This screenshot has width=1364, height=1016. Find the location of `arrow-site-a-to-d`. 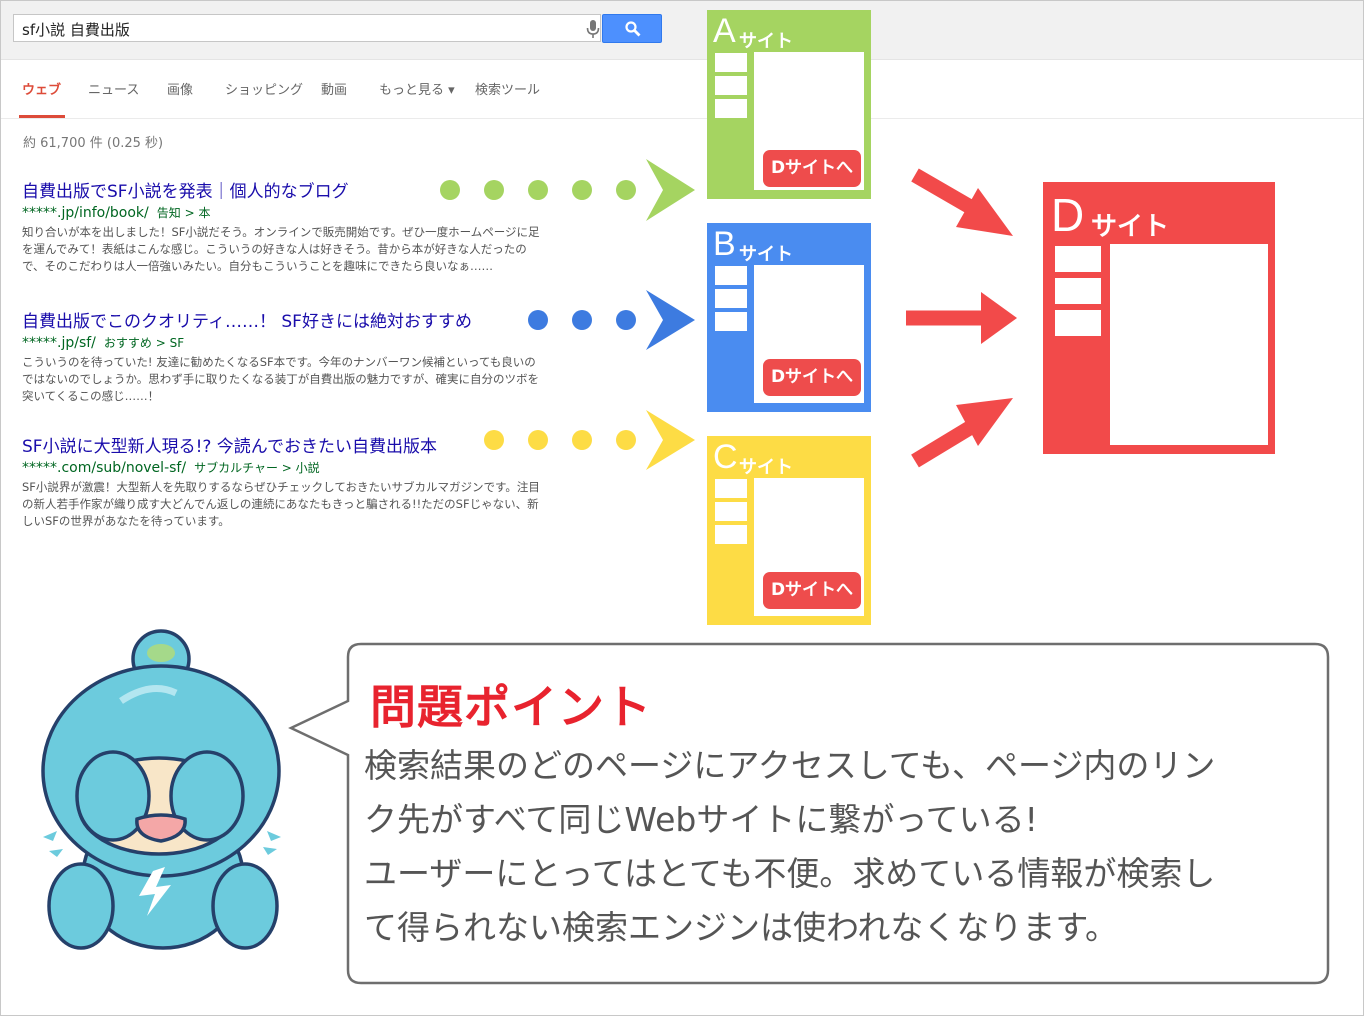

arrow-site-a-to-d is located at coordinates (962, 202).